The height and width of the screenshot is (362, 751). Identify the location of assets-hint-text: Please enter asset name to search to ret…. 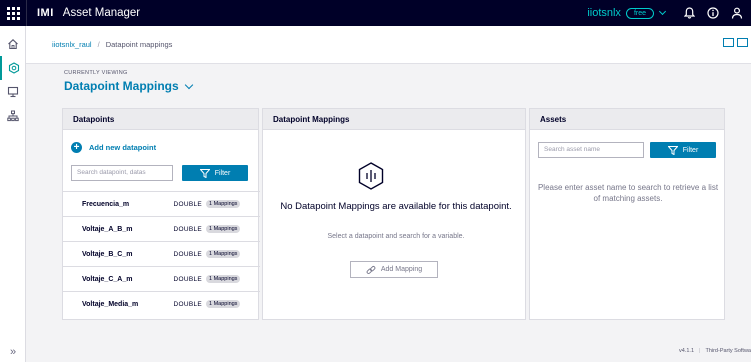
(628, 193).